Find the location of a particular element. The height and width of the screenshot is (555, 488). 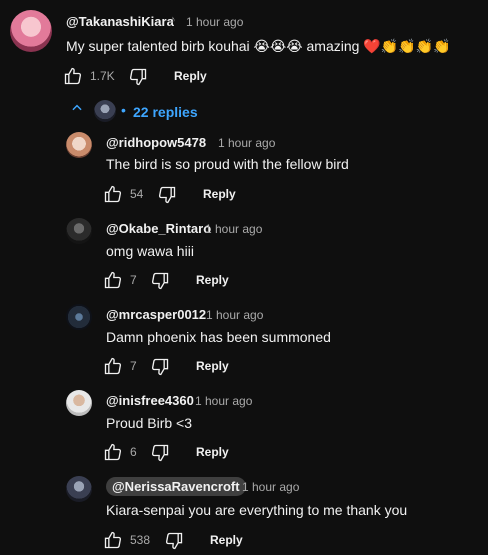

reply-author-handle: @ridhopow5478 is located at coordinates (156, 142).